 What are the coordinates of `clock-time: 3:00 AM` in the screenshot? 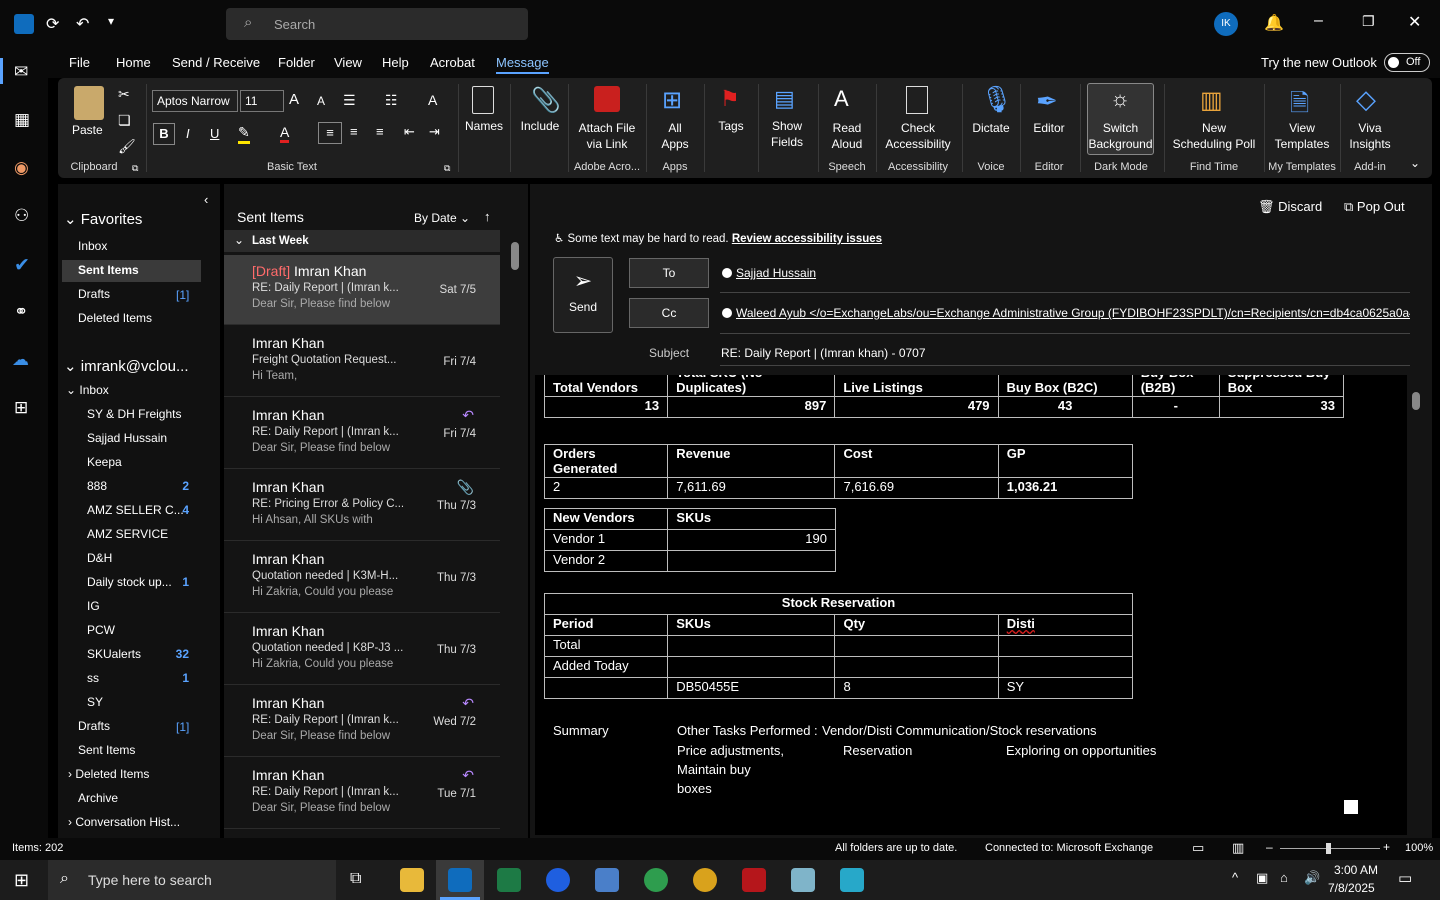 It's located at (1356, 870).